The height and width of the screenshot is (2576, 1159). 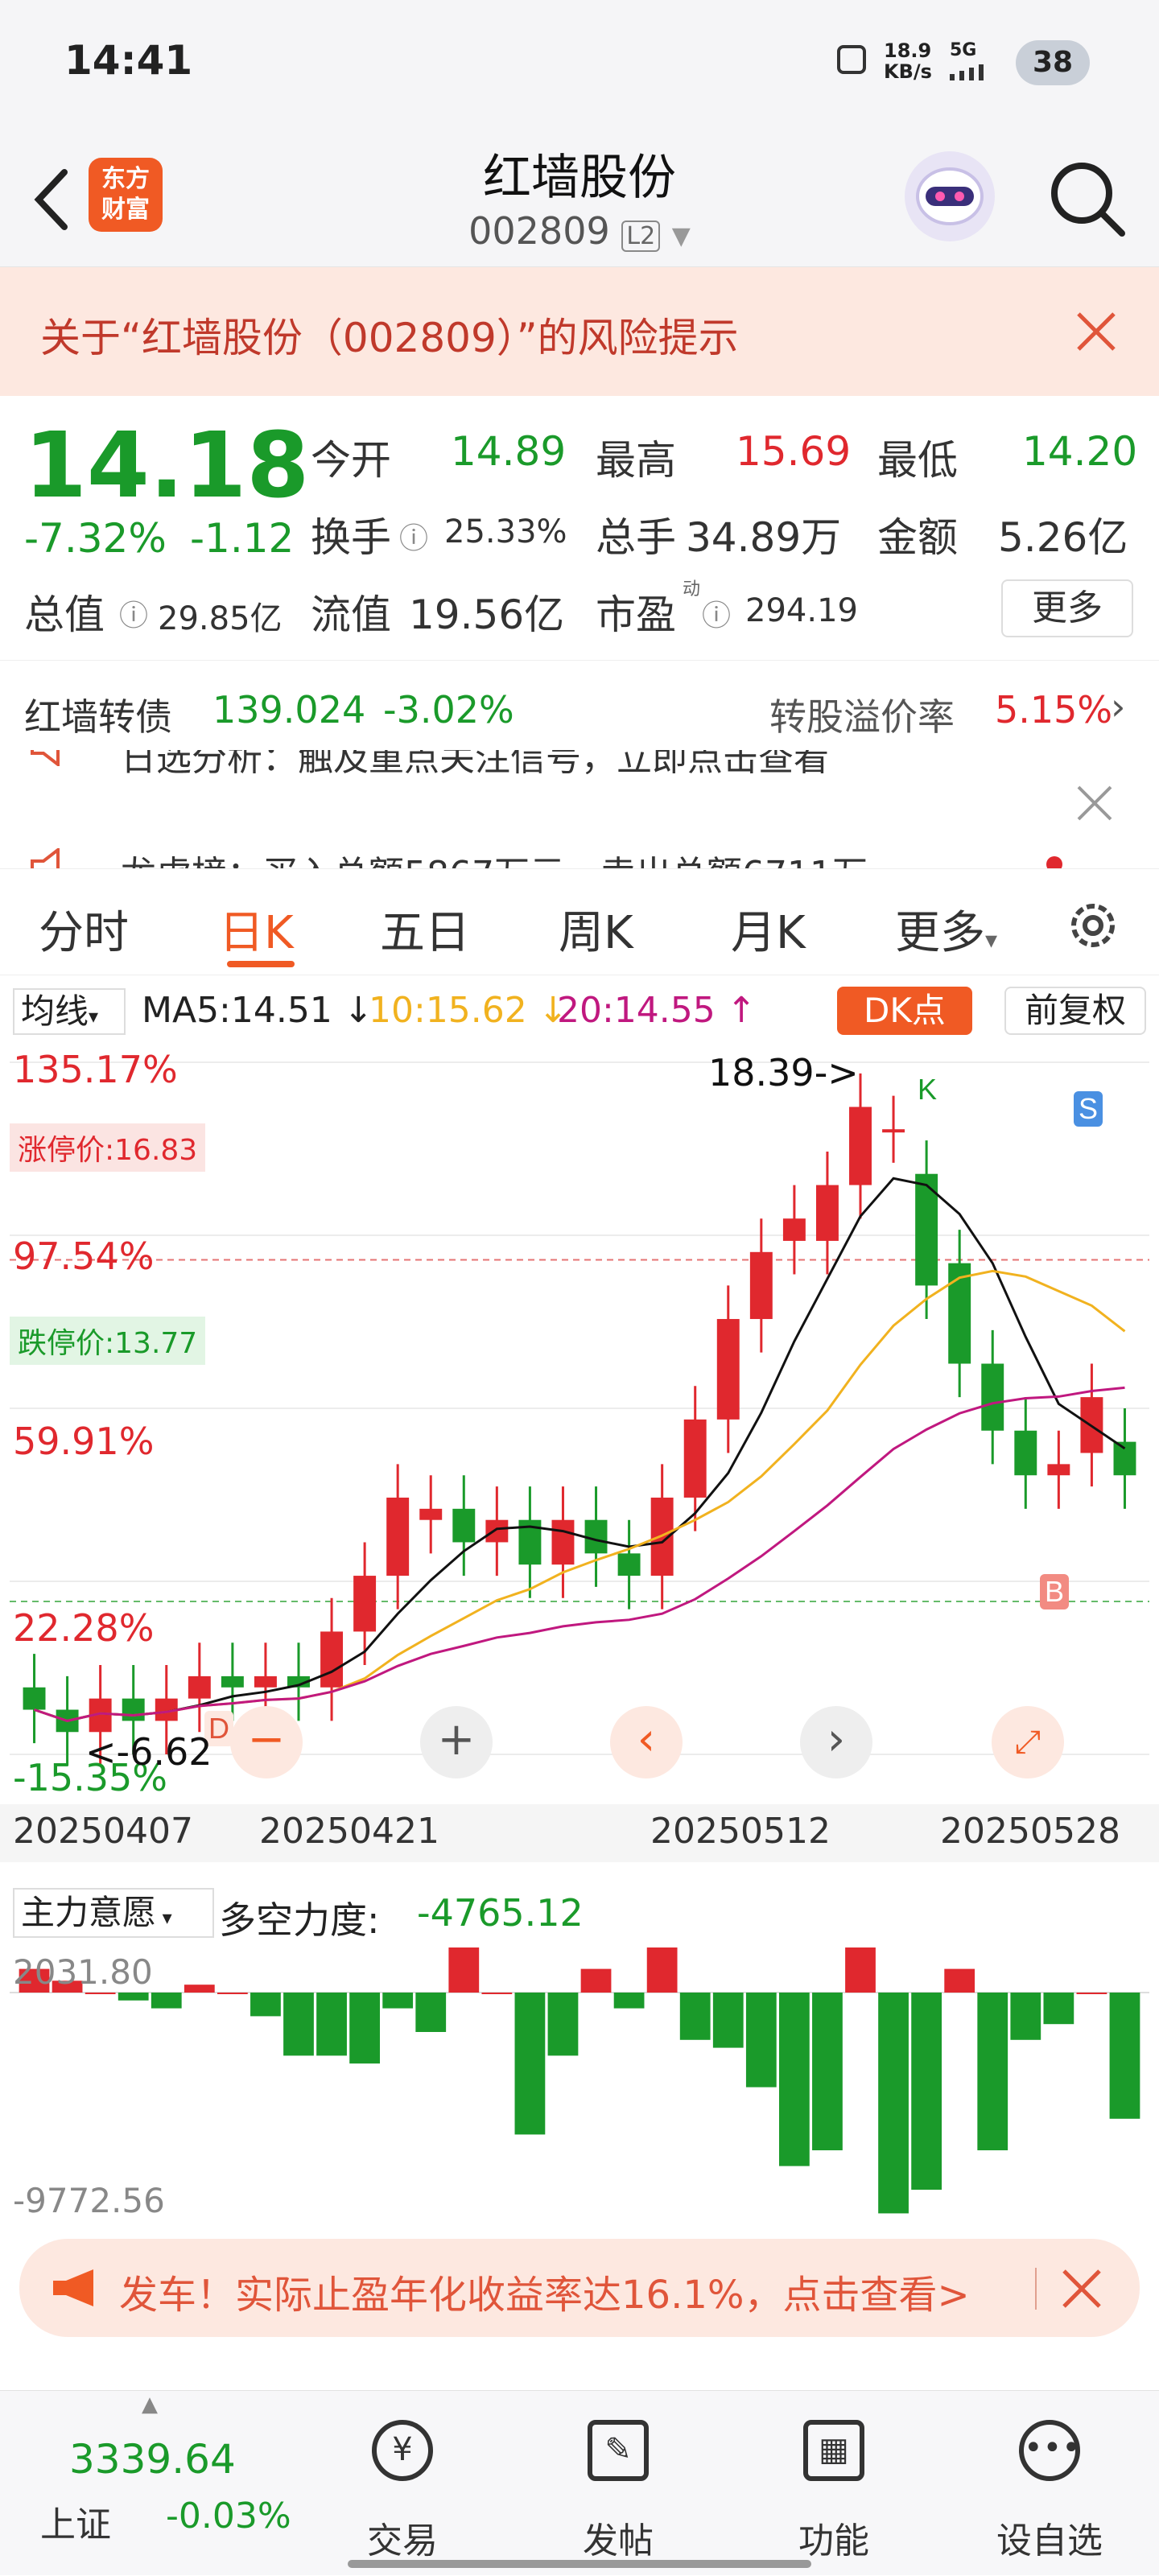 What do you see at coordinates (108, 1341) in the screenshot?
I see `limit-down-label: 跌停价:13.77` at bounding box center [108, 1341].